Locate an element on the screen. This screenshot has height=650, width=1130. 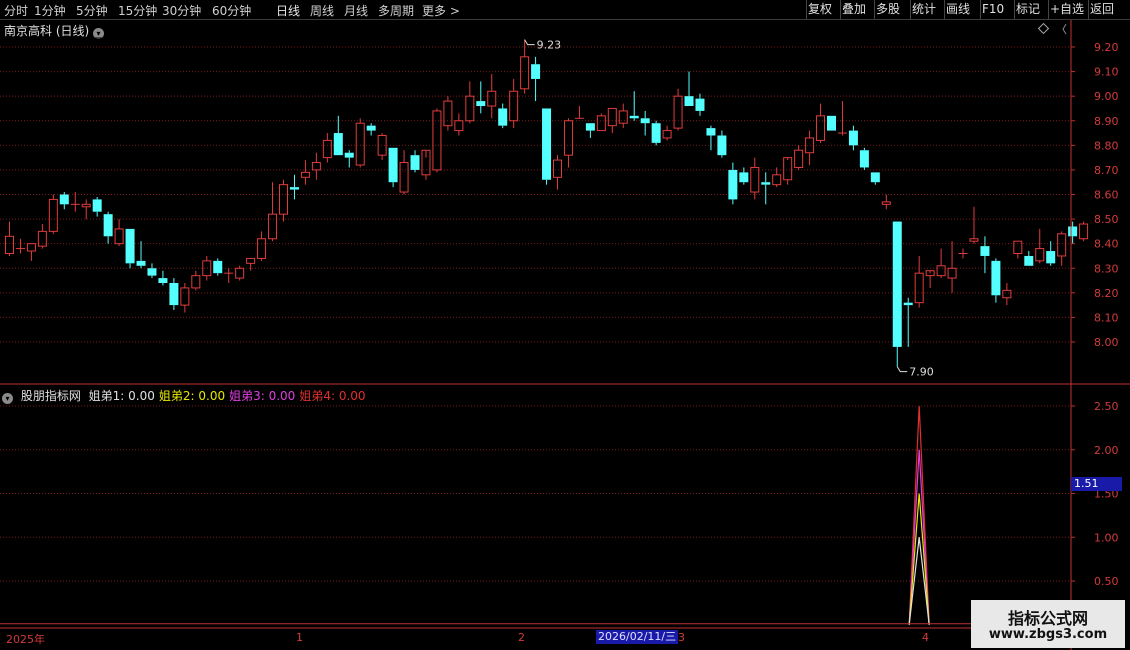
price-tick-label: 8.30 is located at coordinates (1106, 268).